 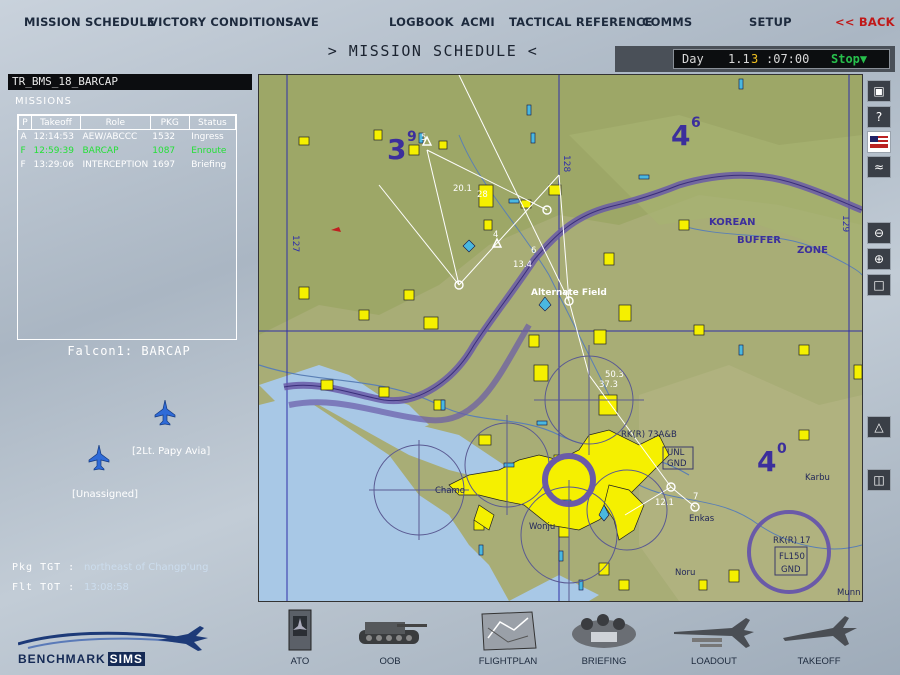 What do you see at coordinates (302, 22) in the screenshot?
I see `menu-save: SAVE` at bounding box center [302, 22].